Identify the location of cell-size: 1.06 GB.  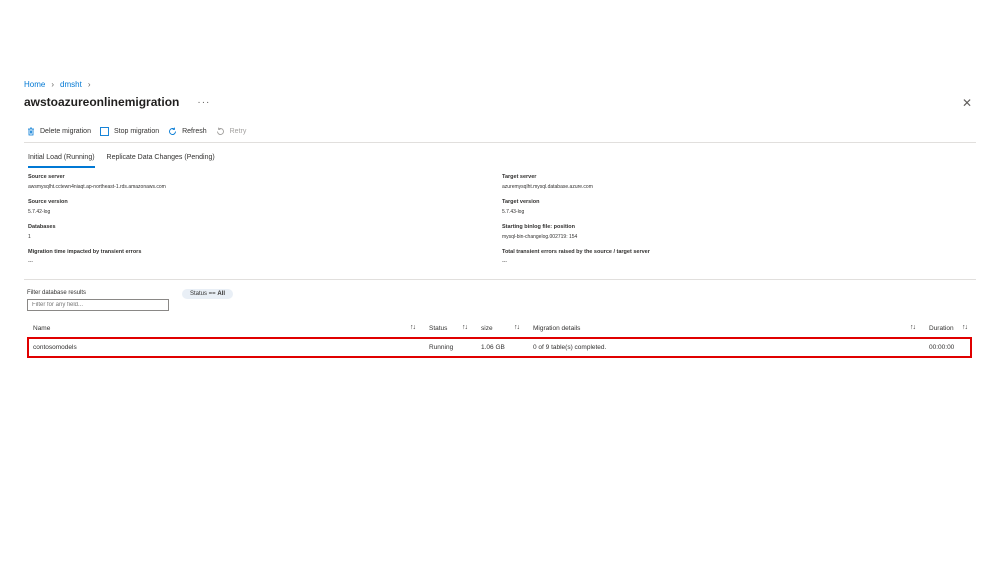
(493, 347).